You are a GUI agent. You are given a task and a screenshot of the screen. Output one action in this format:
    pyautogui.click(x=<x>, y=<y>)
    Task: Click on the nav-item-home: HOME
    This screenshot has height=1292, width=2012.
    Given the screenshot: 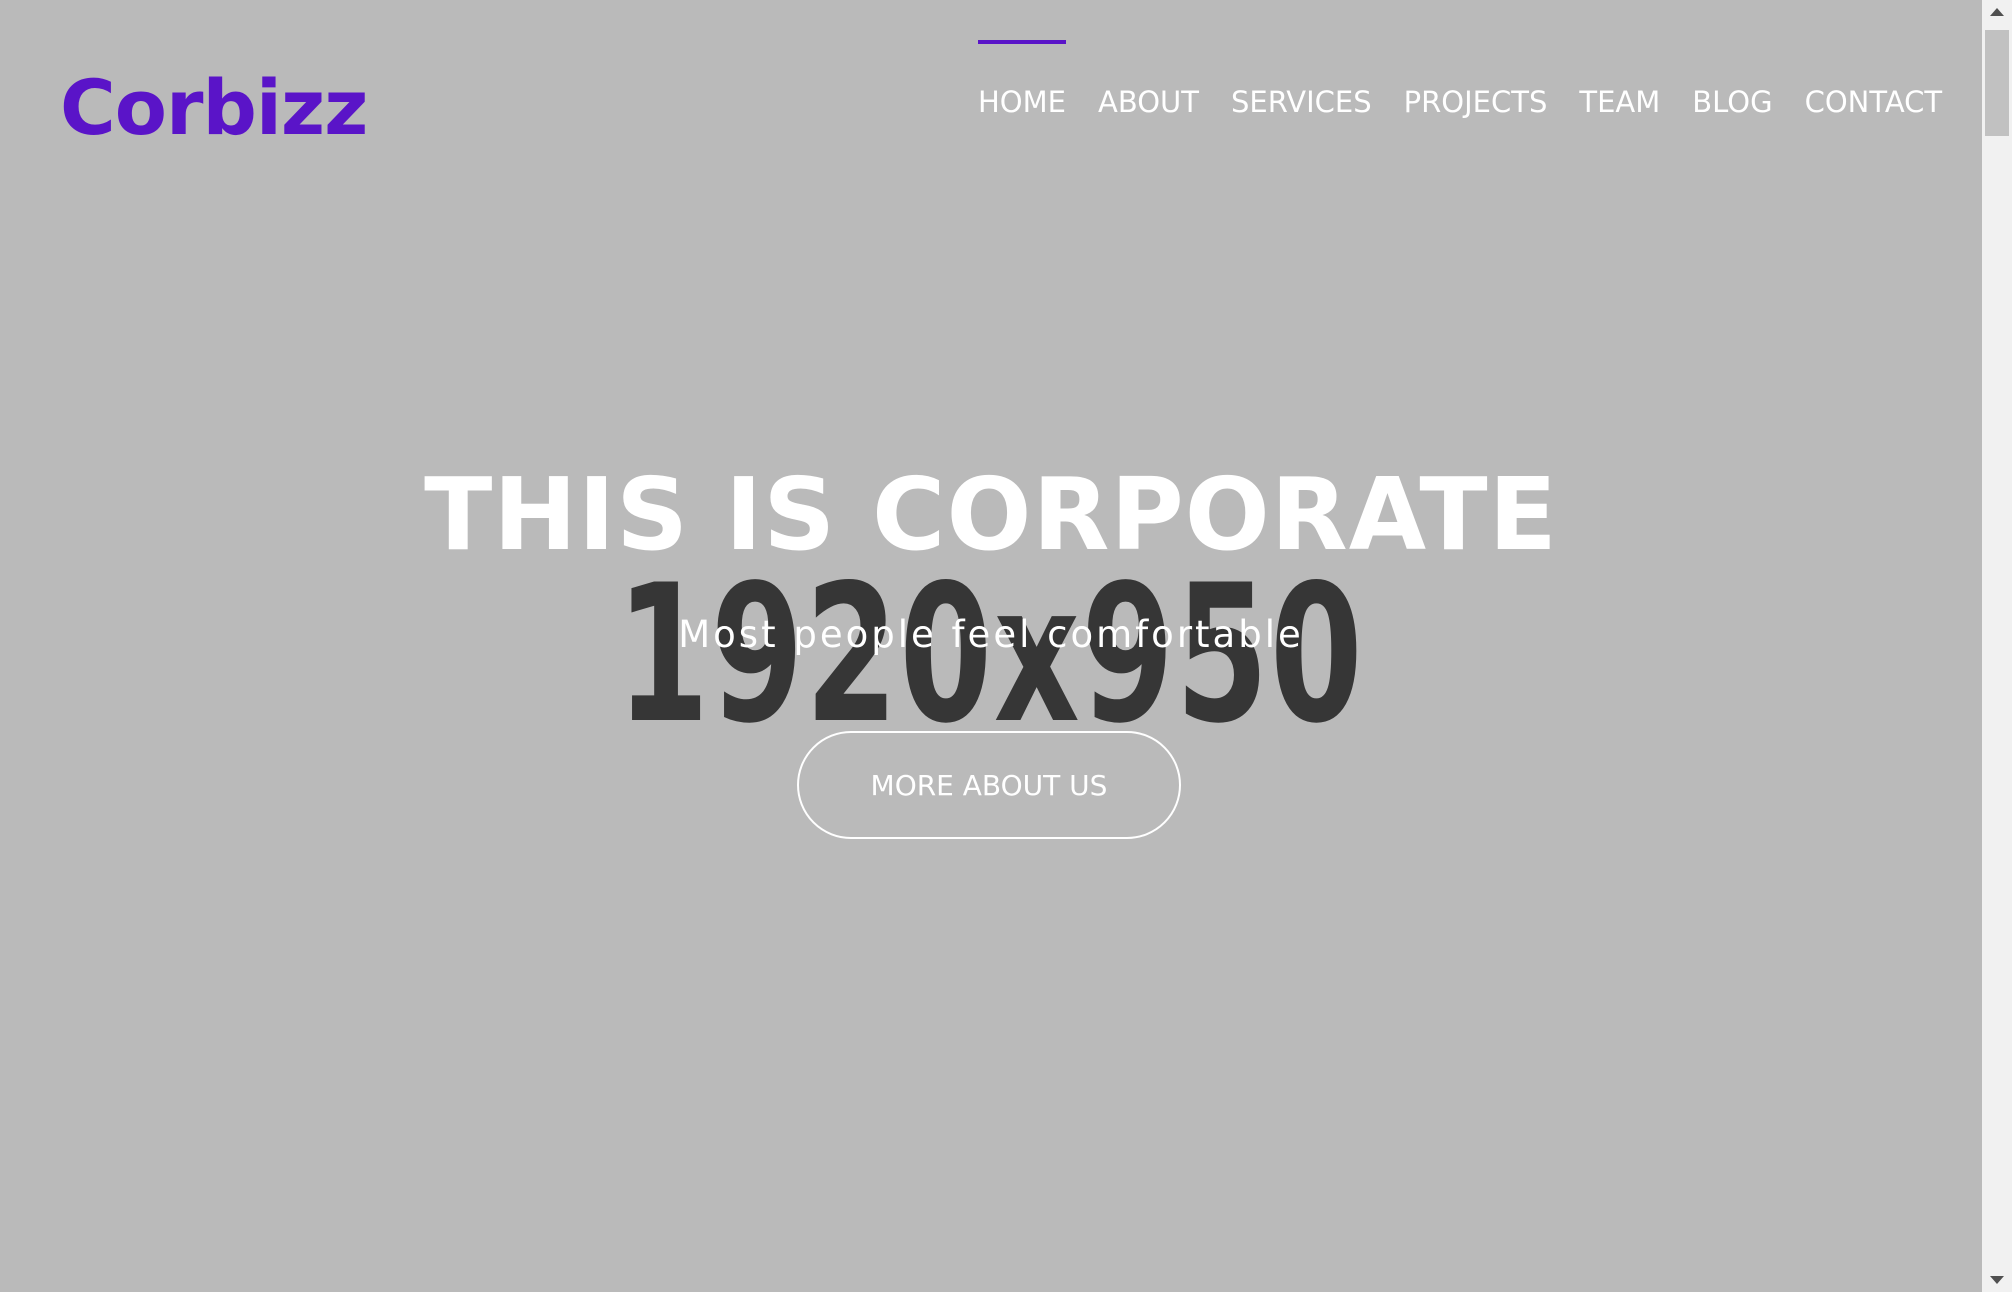 What is the action you would take?
    pyautogui.click(x=1022, y=81)
    